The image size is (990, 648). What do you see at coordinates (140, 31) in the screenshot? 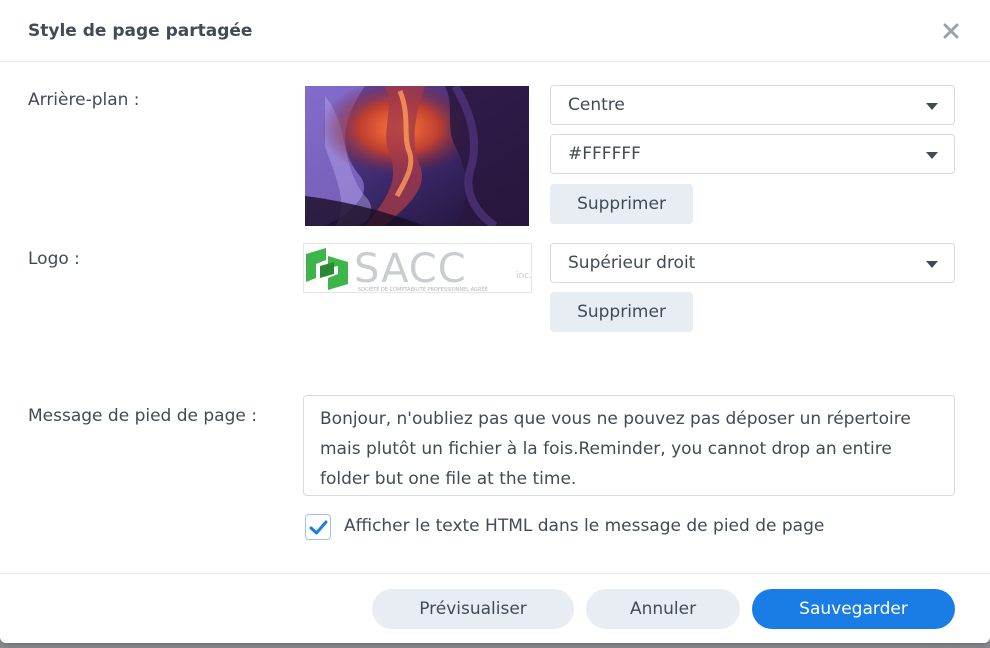
I see `dialog-title: Style de page partagée` at bounding box center [140, 31].